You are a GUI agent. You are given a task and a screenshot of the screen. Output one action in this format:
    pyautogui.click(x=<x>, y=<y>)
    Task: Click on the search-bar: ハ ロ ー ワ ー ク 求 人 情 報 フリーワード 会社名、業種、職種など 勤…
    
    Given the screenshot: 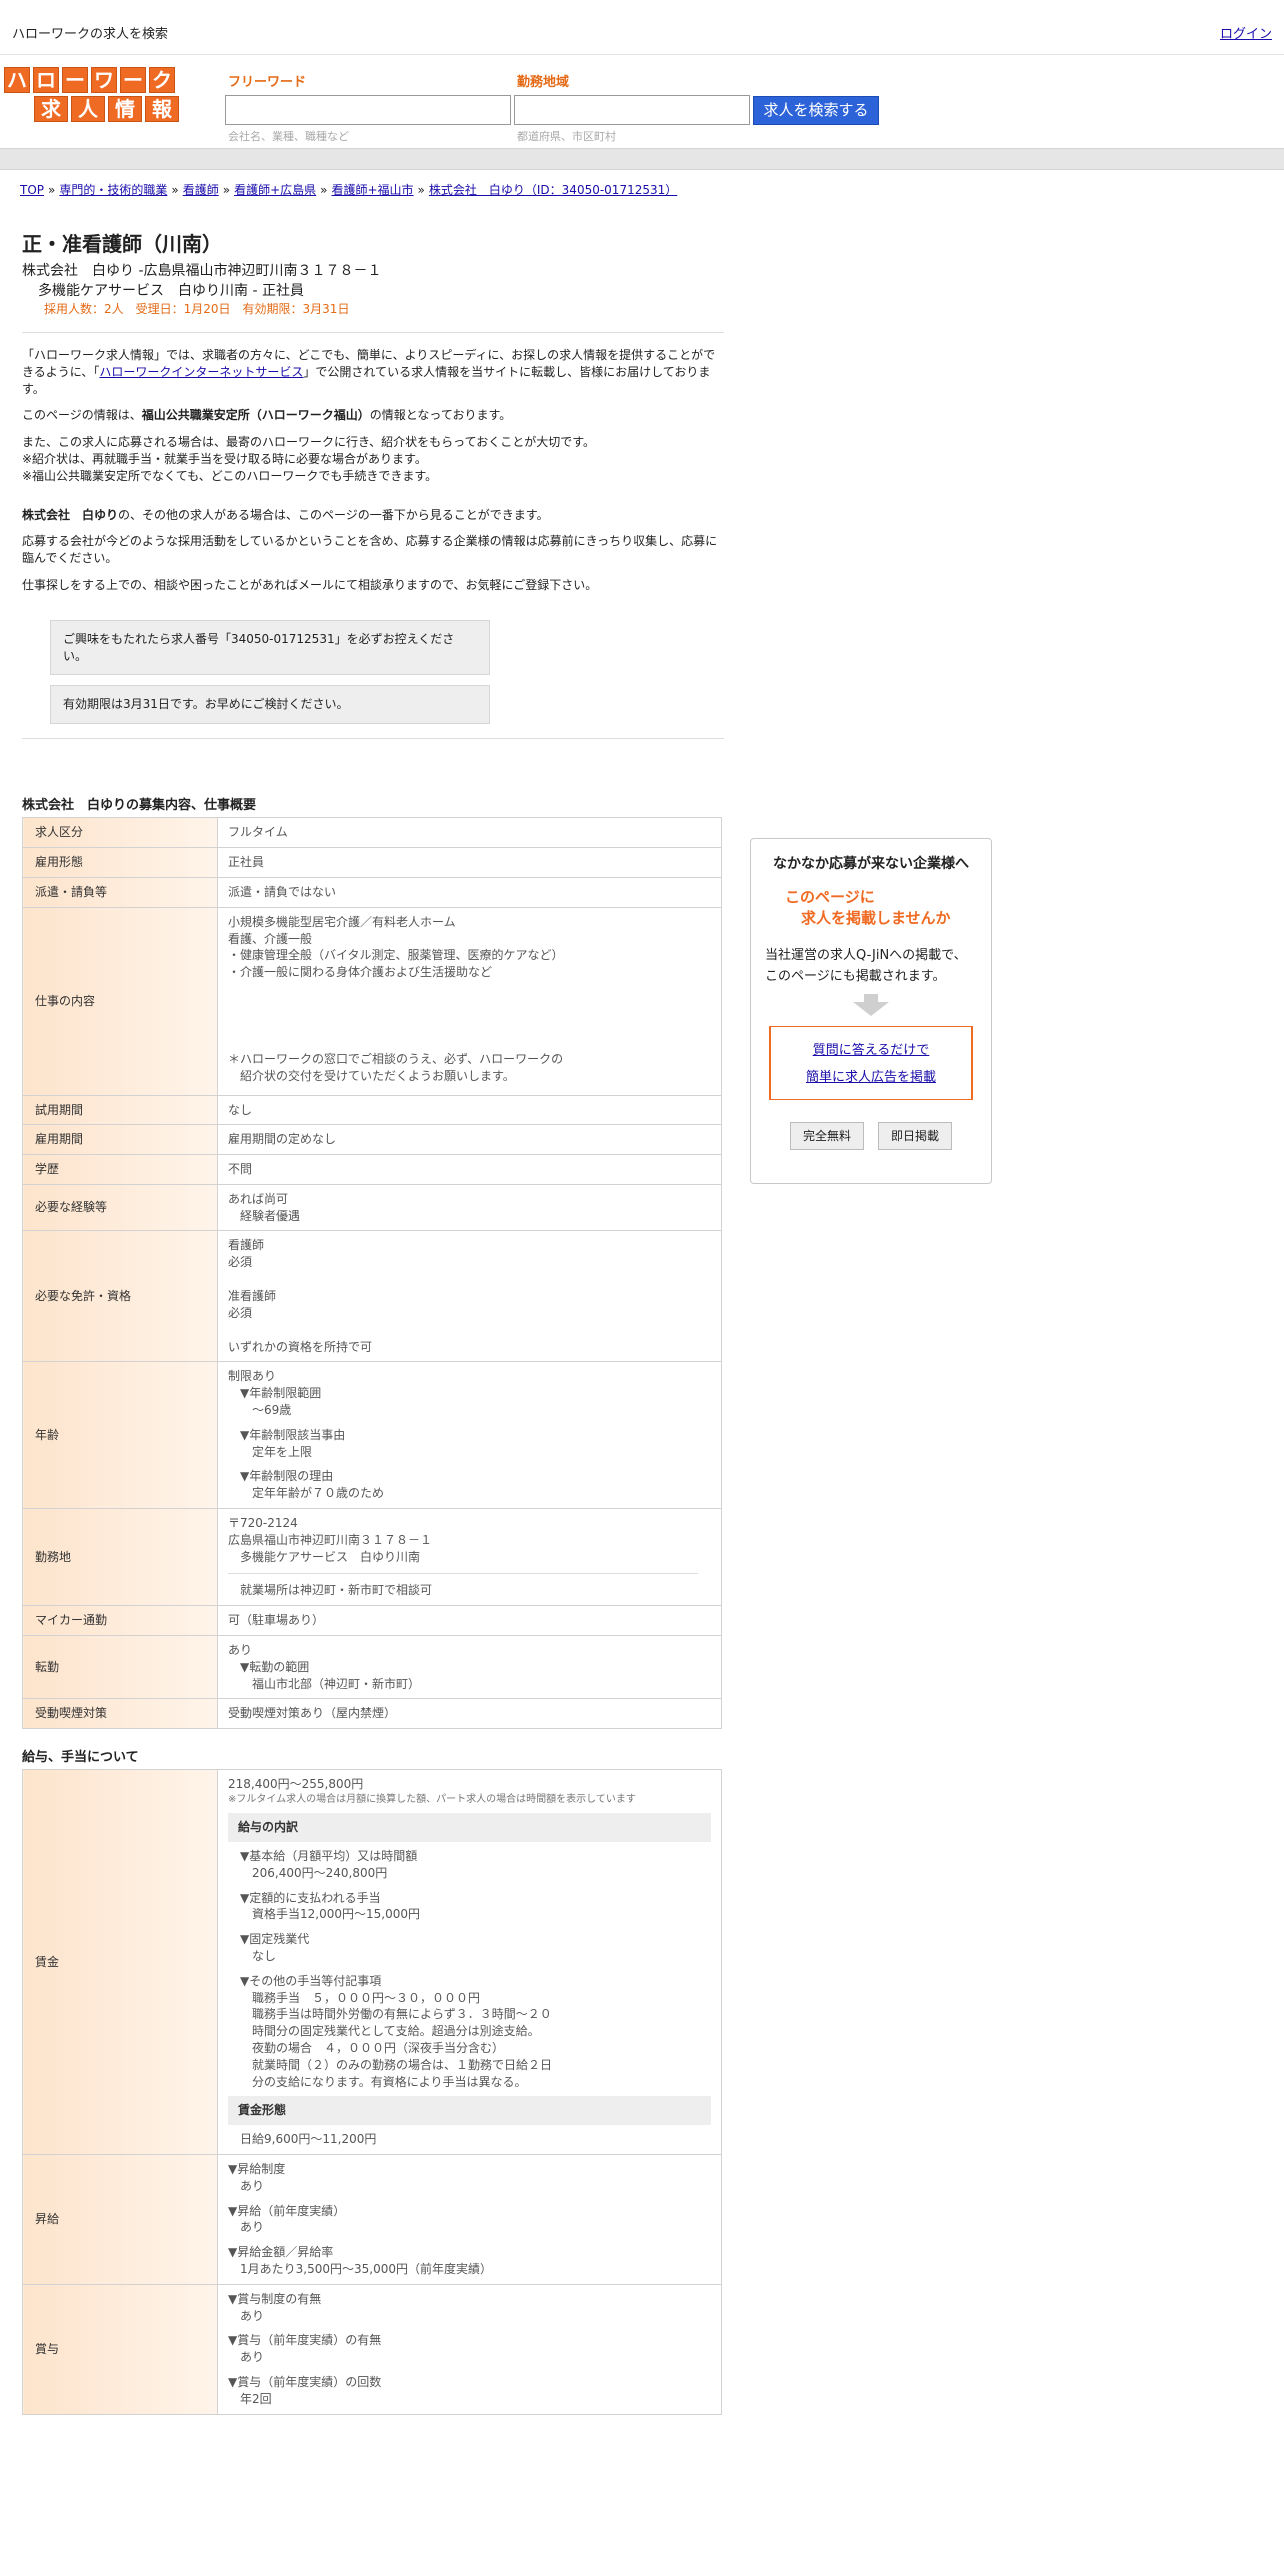 What is the action you would take?
    pyautogui.click(x=642, y=101)
    